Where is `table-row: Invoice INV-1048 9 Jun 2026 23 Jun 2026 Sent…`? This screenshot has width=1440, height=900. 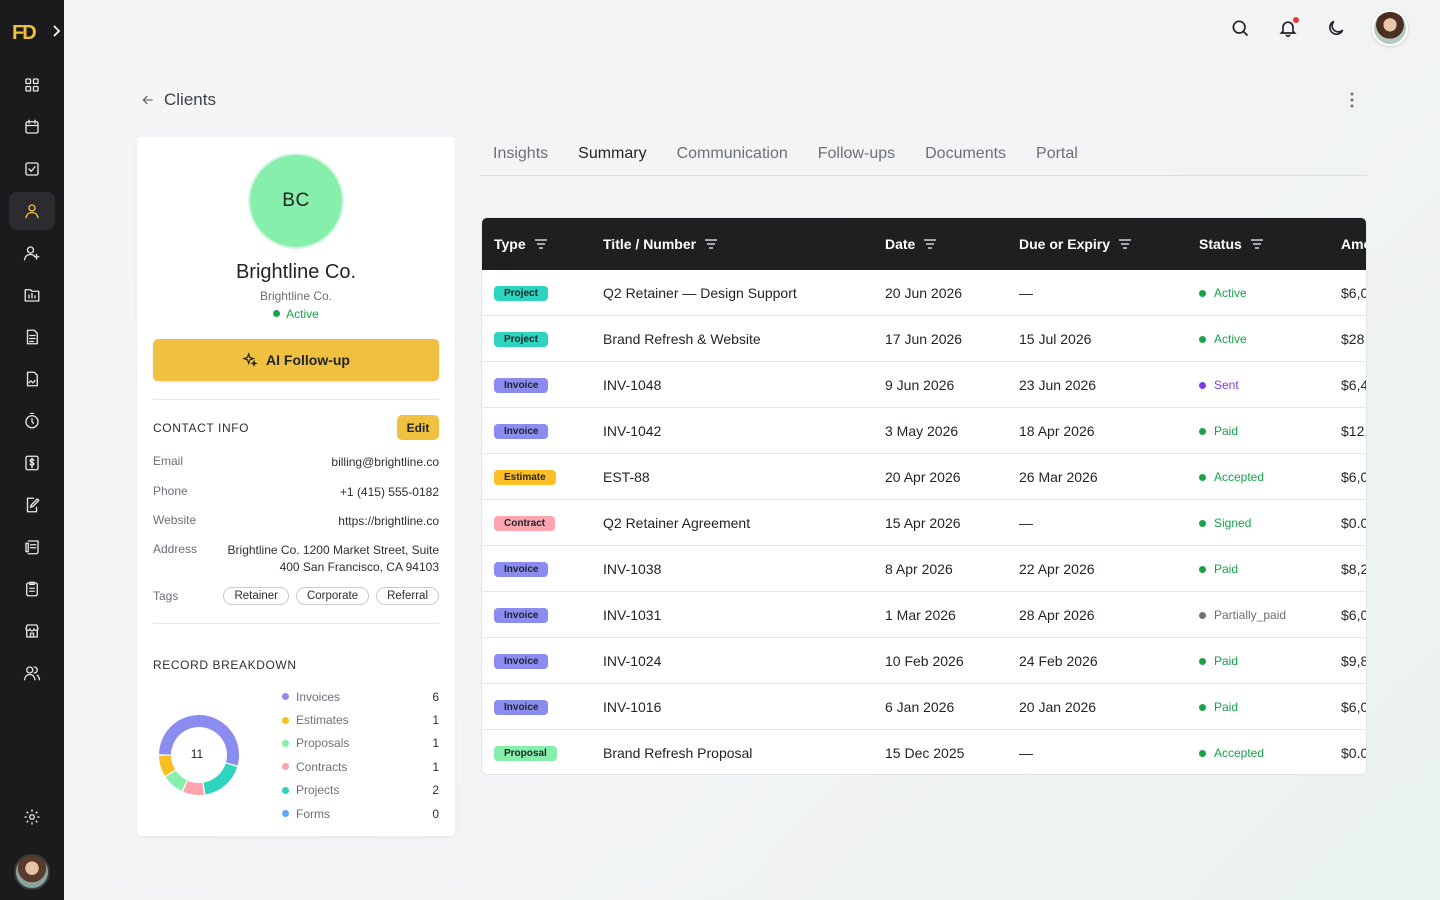
table-row: Invoice INV-1048 9 Jun 2026 23 Jun 2026 Sent… is located at coordinates (924, 385).